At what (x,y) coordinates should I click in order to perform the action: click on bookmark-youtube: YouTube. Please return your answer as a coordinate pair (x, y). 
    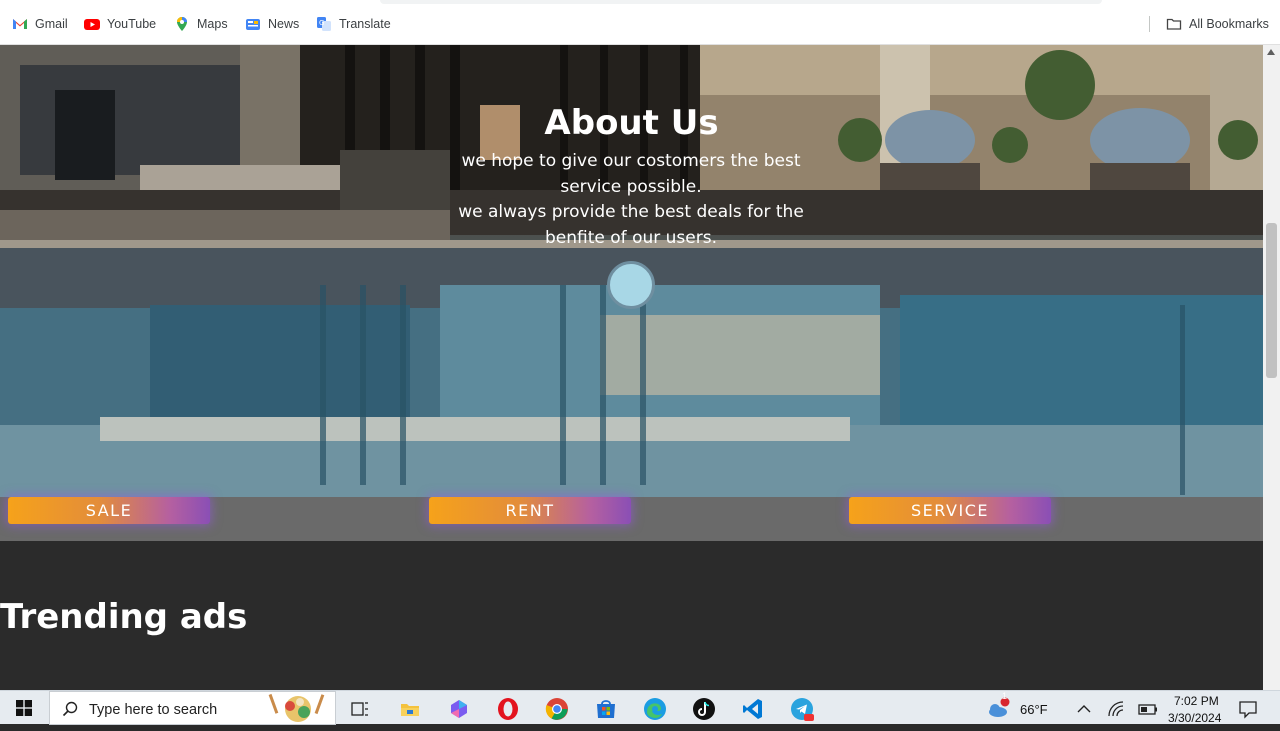
    Looking at the image, I should click on (120, 24).